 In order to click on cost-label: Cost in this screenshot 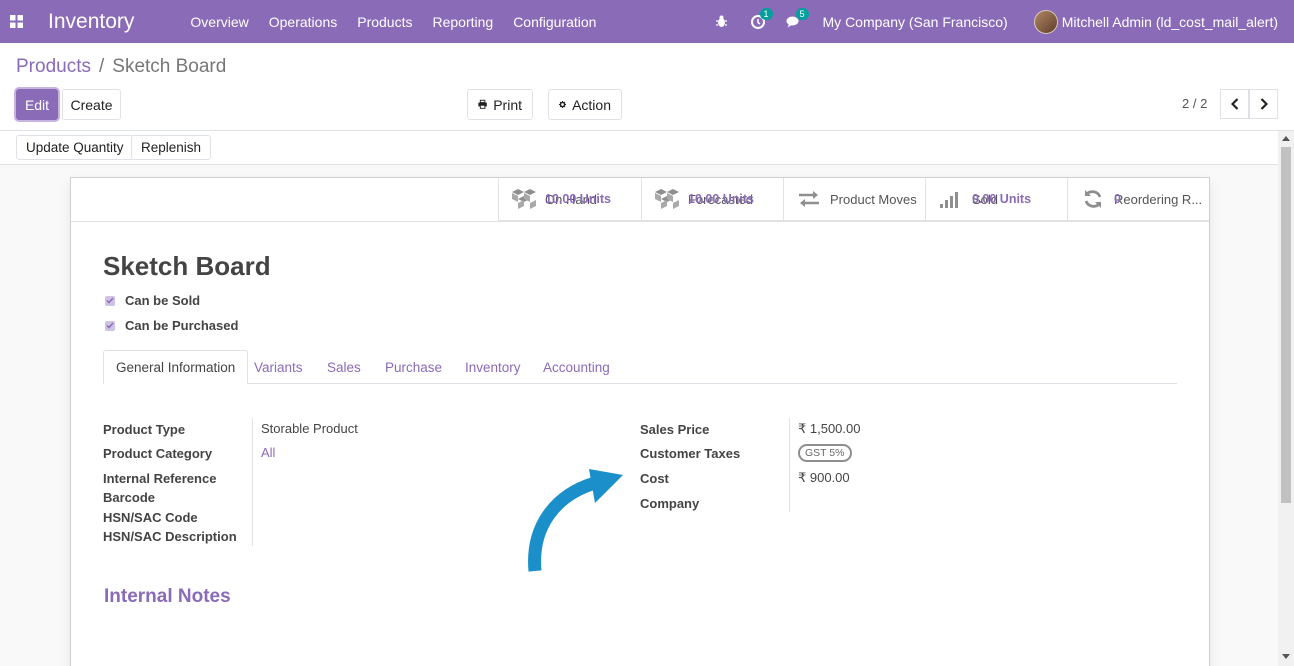, I will do `click(654, 478)`.